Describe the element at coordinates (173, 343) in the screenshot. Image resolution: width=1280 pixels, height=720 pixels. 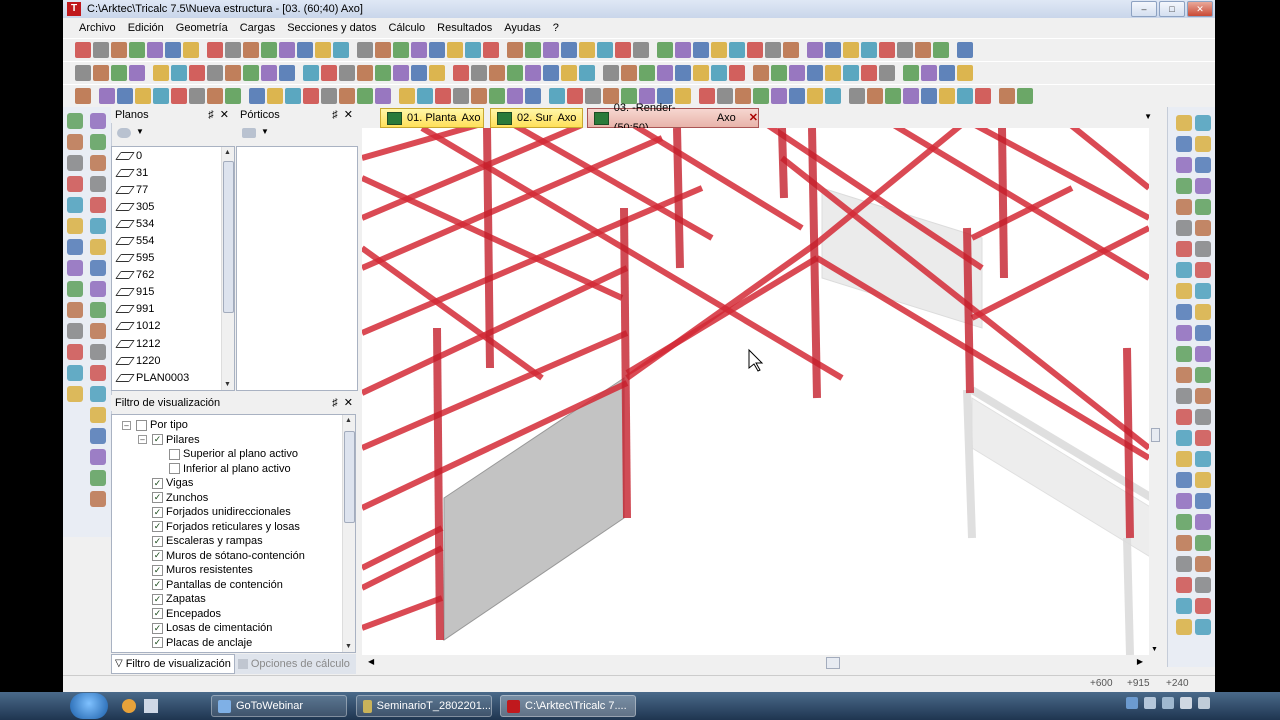
I see `plano-item: 1212` at that location.